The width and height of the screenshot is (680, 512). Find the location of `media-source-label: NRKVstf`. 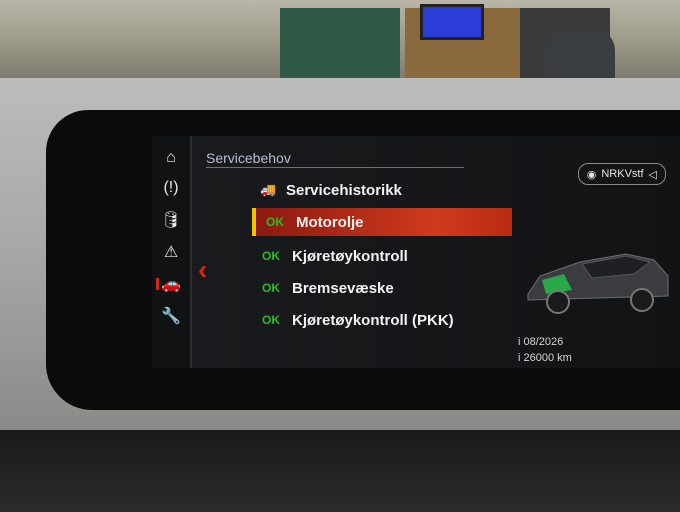

media-source-label: NRKVstf is located at coordinates (622, 174).